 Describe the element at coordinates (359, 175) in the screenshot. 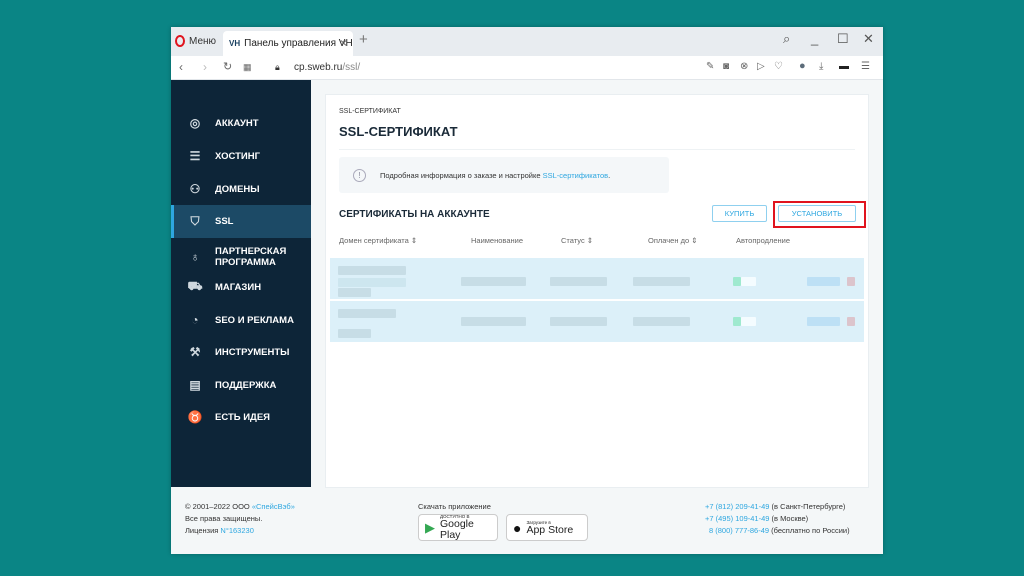

I see `exclamation-icon: !` at that location.